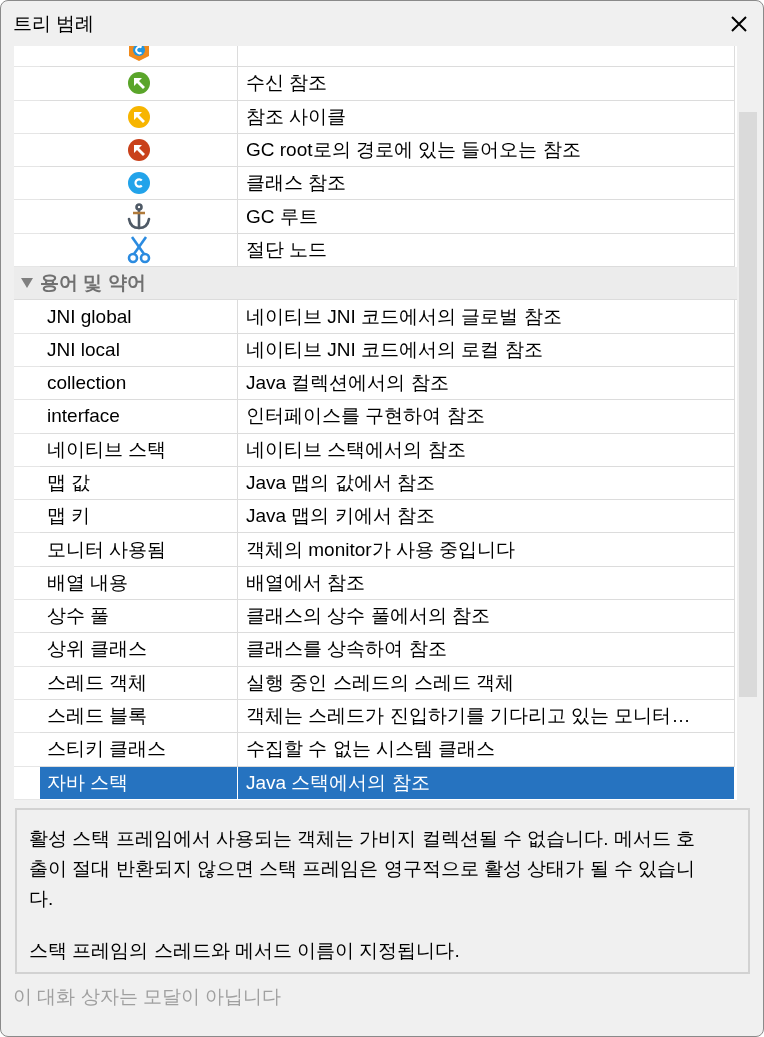 This screenshot has height=1037, width=764. What do you see at coordinates (69, 483) in the screenshot?
I see `term-cell-text: 맵 값` at bounding box center [69, 483].